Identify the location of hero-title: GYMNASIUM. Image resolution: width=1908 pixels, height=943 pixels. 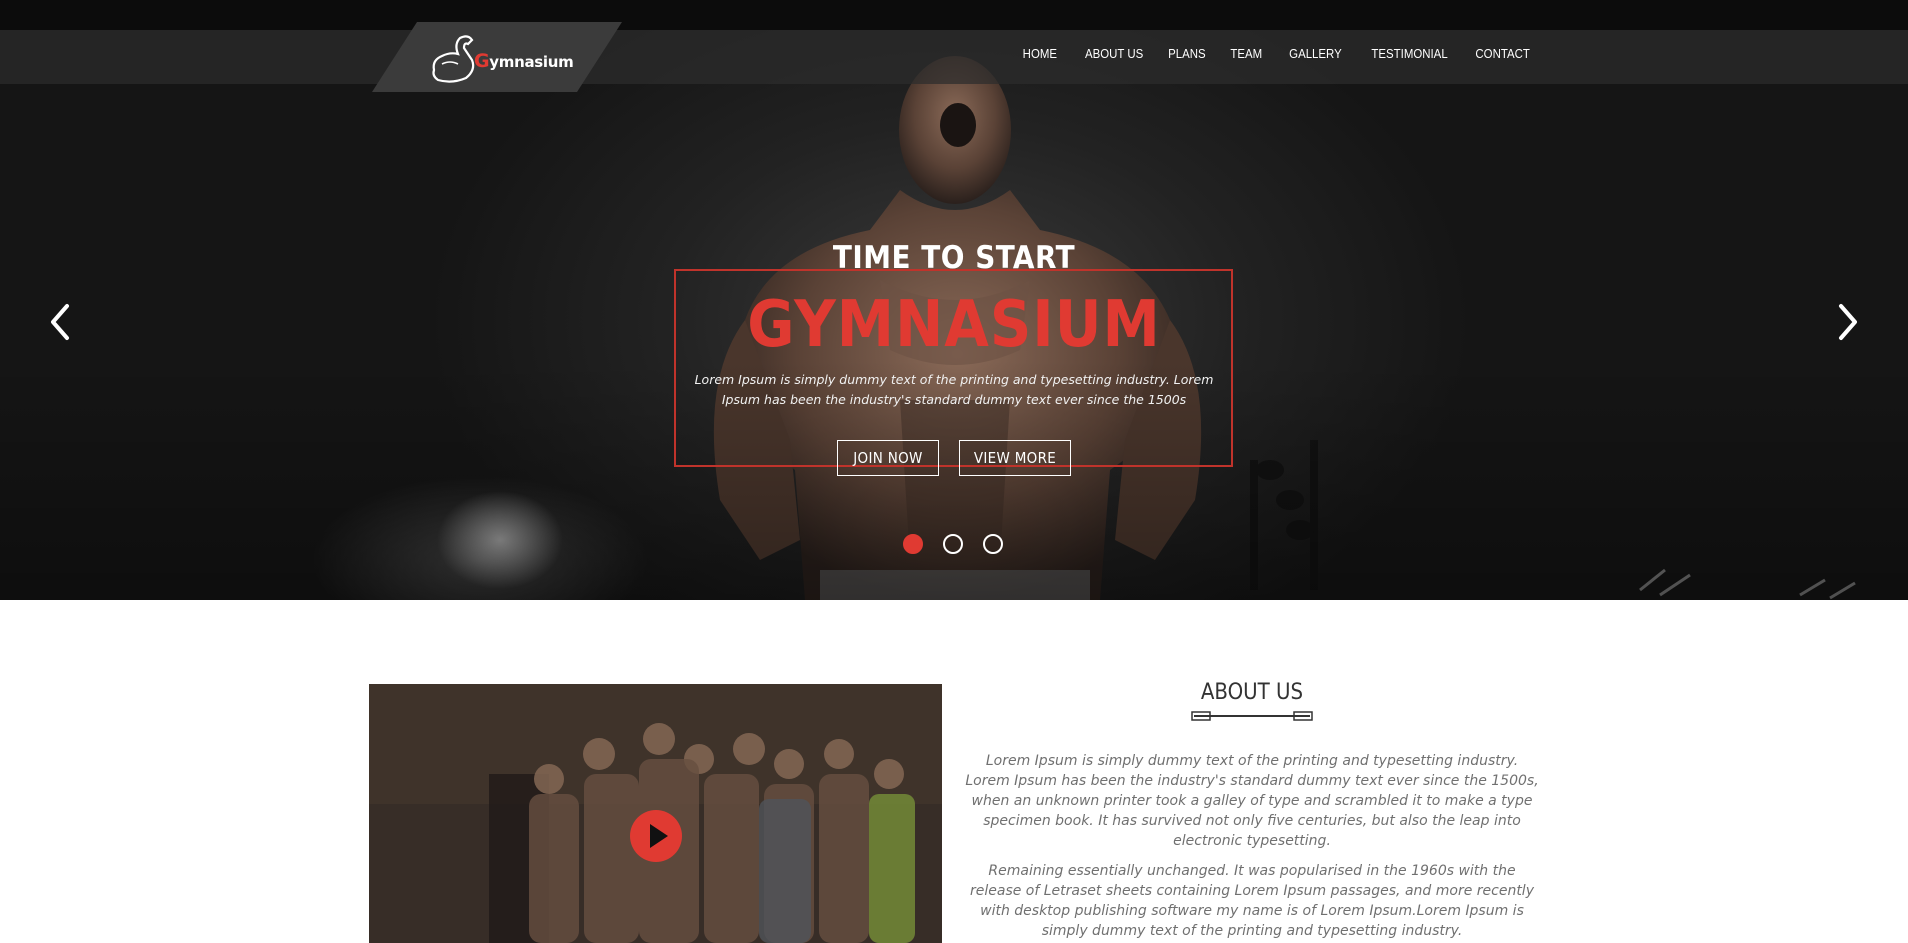
(954, 325).